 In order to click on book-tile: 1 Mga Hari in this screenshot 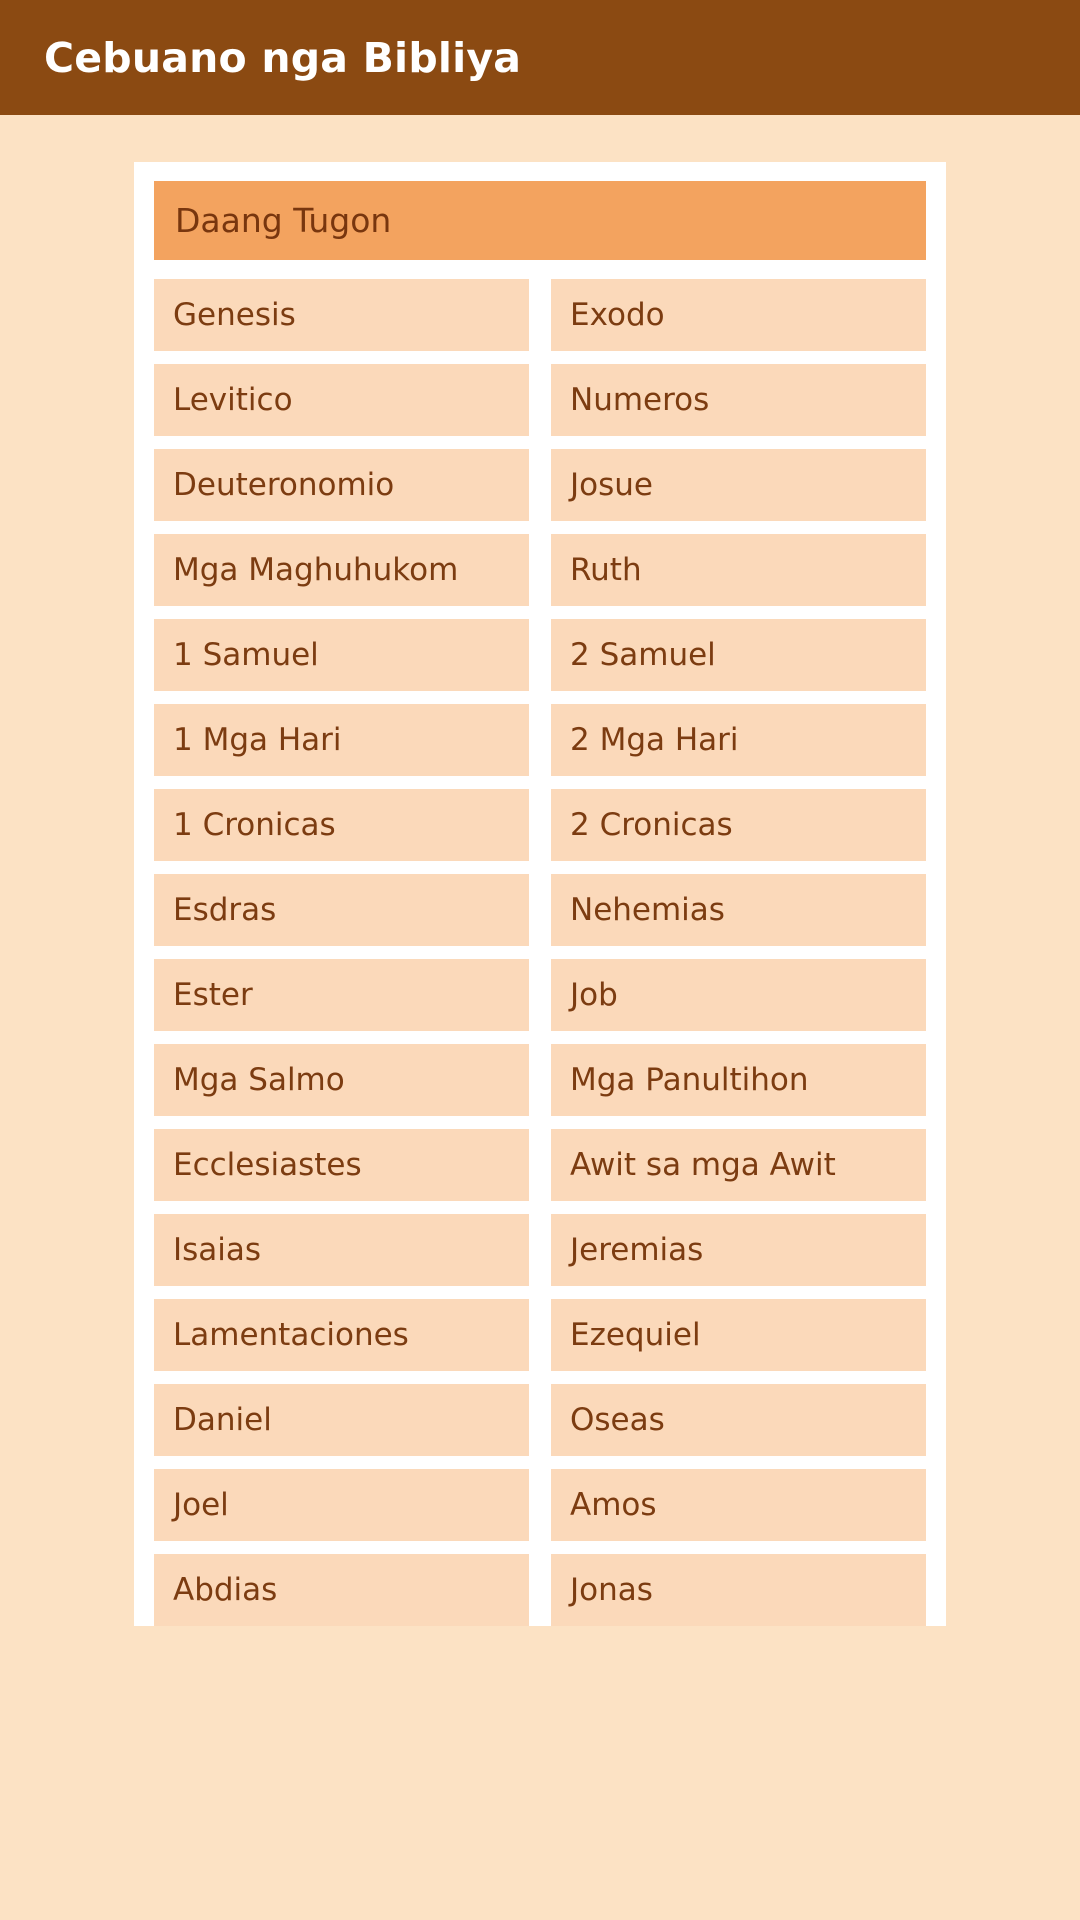, I will do `click(341, 740)`.